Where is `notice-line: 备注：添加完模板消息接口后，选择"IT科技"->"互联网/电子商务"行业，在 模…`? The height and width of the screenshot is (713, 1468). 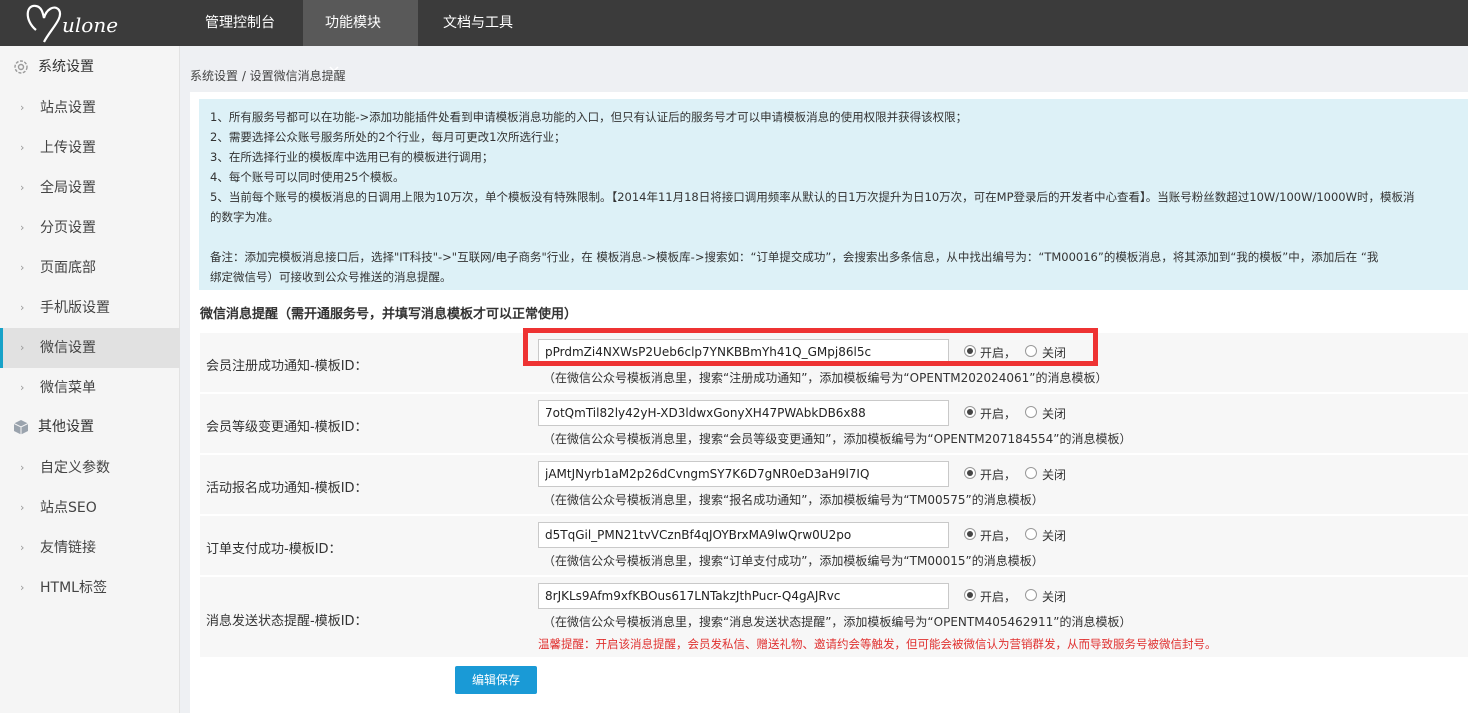
notice-line: 备注：添加完模板消息接口后，选择"IT科技"->"互联网/电子商务"行业，在 模… is located at coordinates (794, 257).